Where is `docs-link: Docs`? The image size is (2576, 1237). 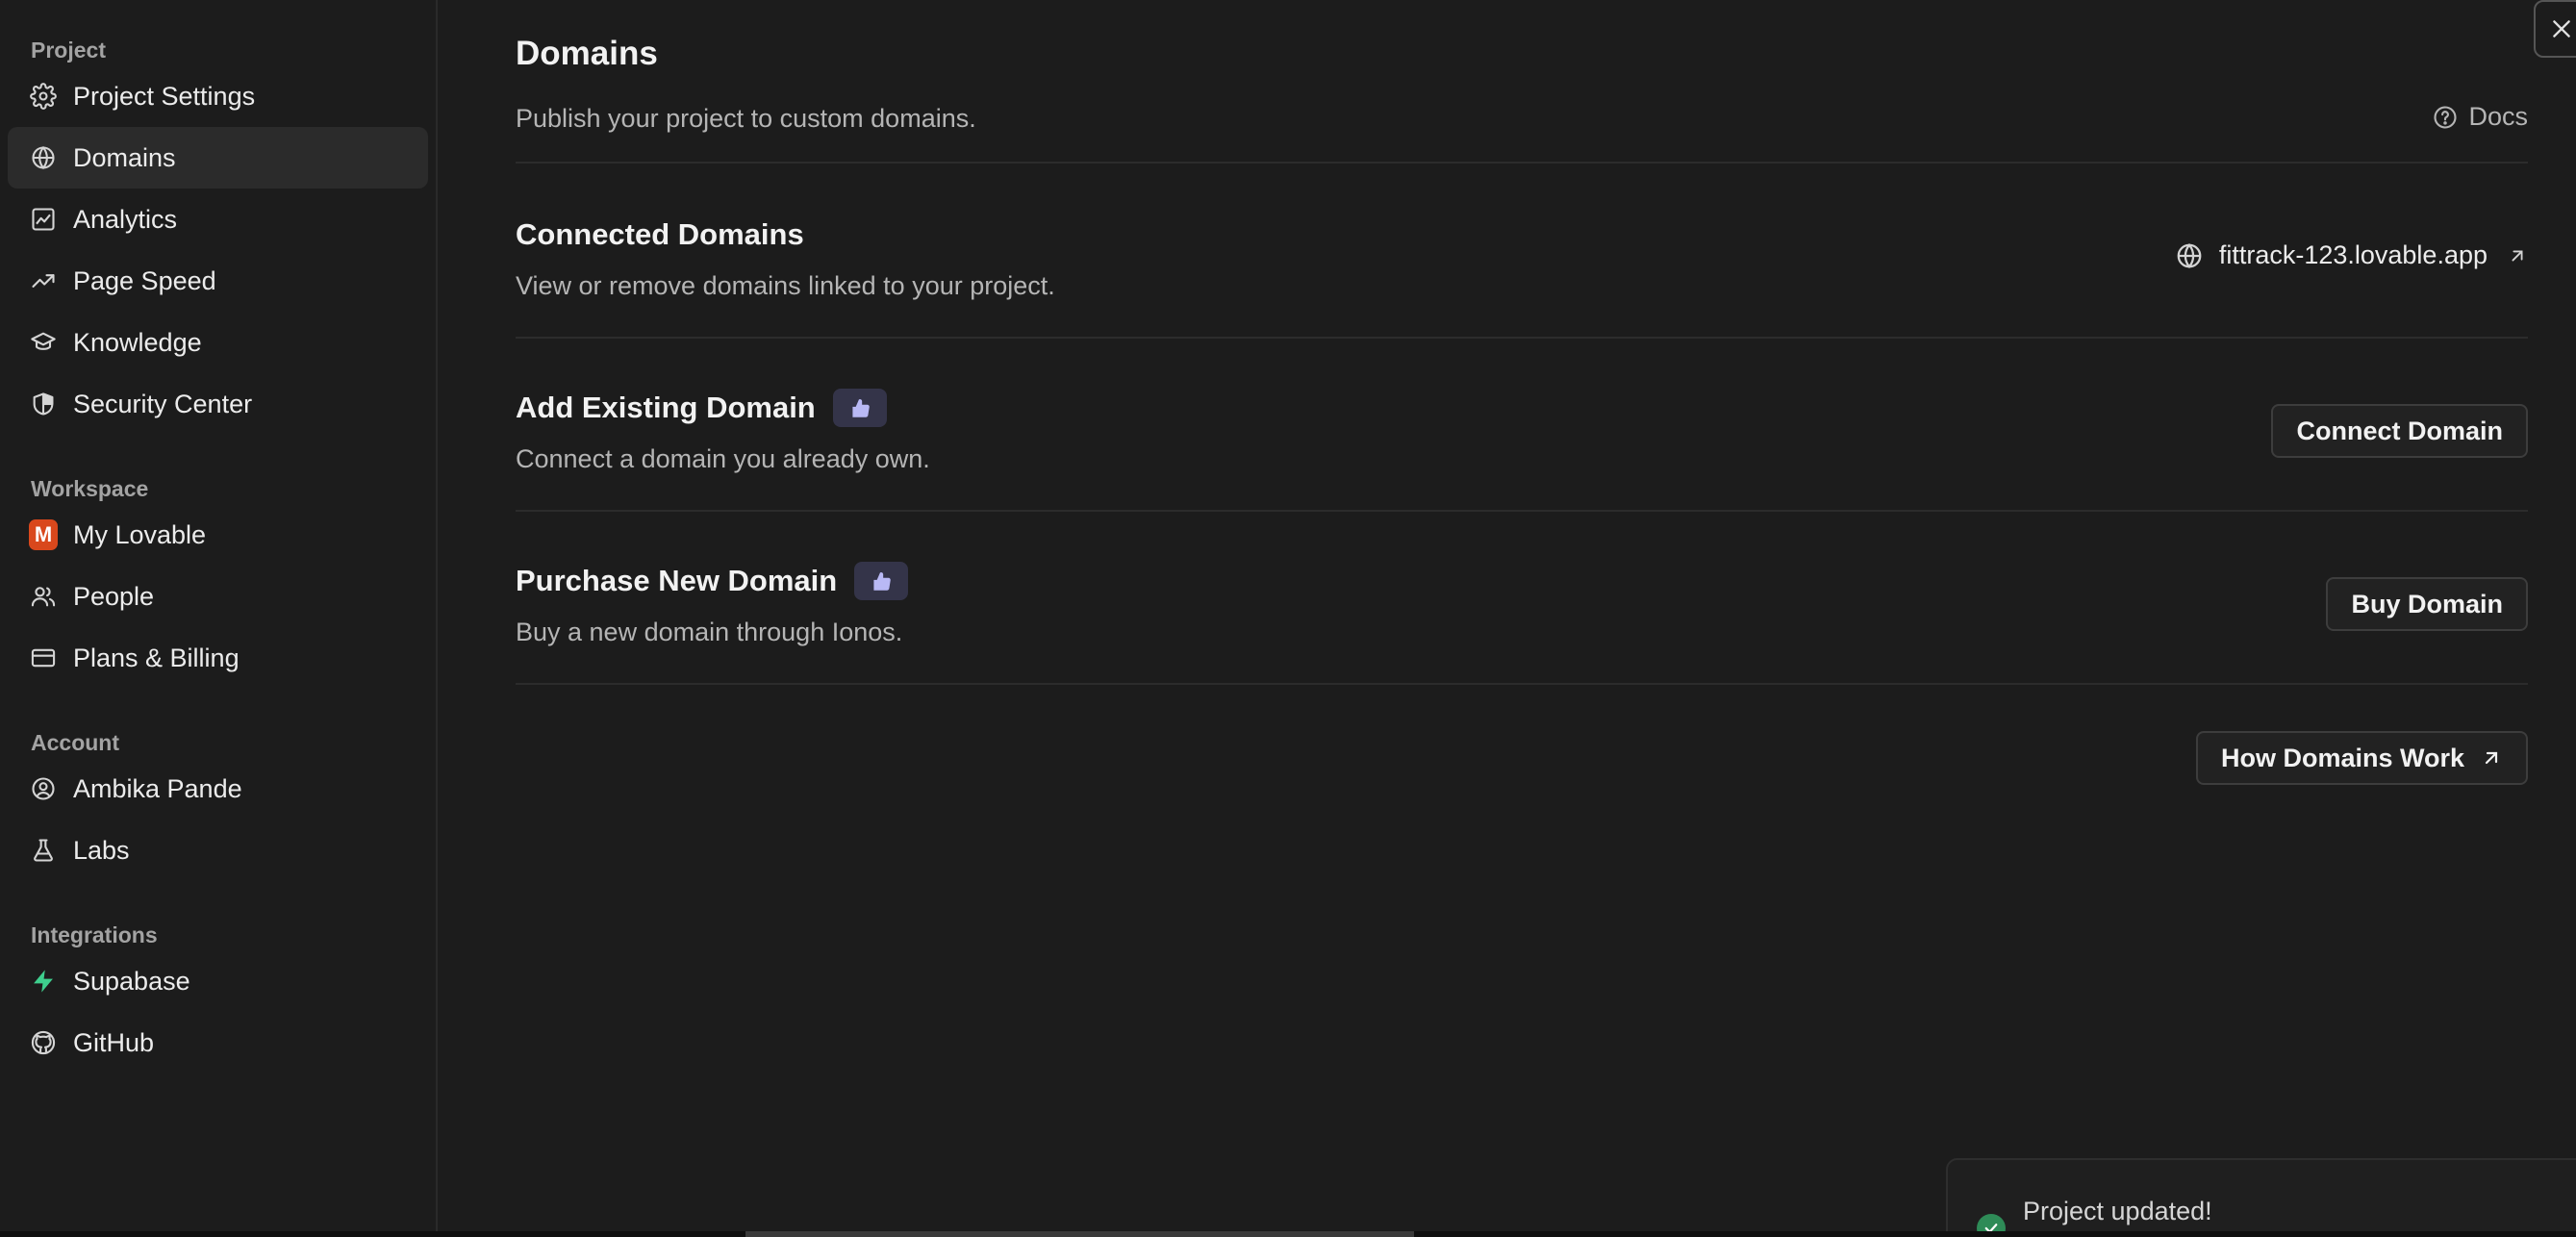 docs-link: Docs is located at coordinates (2480, 117).